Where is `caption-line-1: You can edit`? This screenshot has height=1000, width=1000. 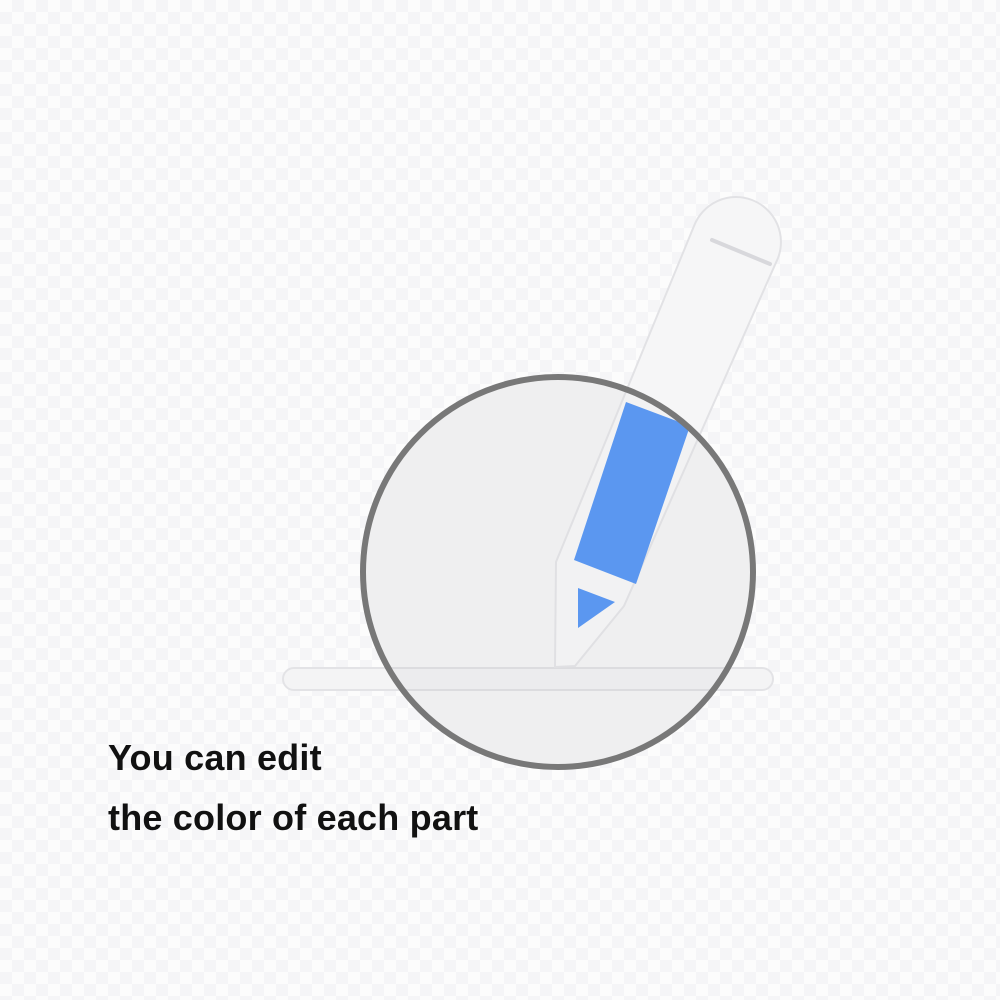
caption-line-1: You can edit is located at coordinates (215, 757).